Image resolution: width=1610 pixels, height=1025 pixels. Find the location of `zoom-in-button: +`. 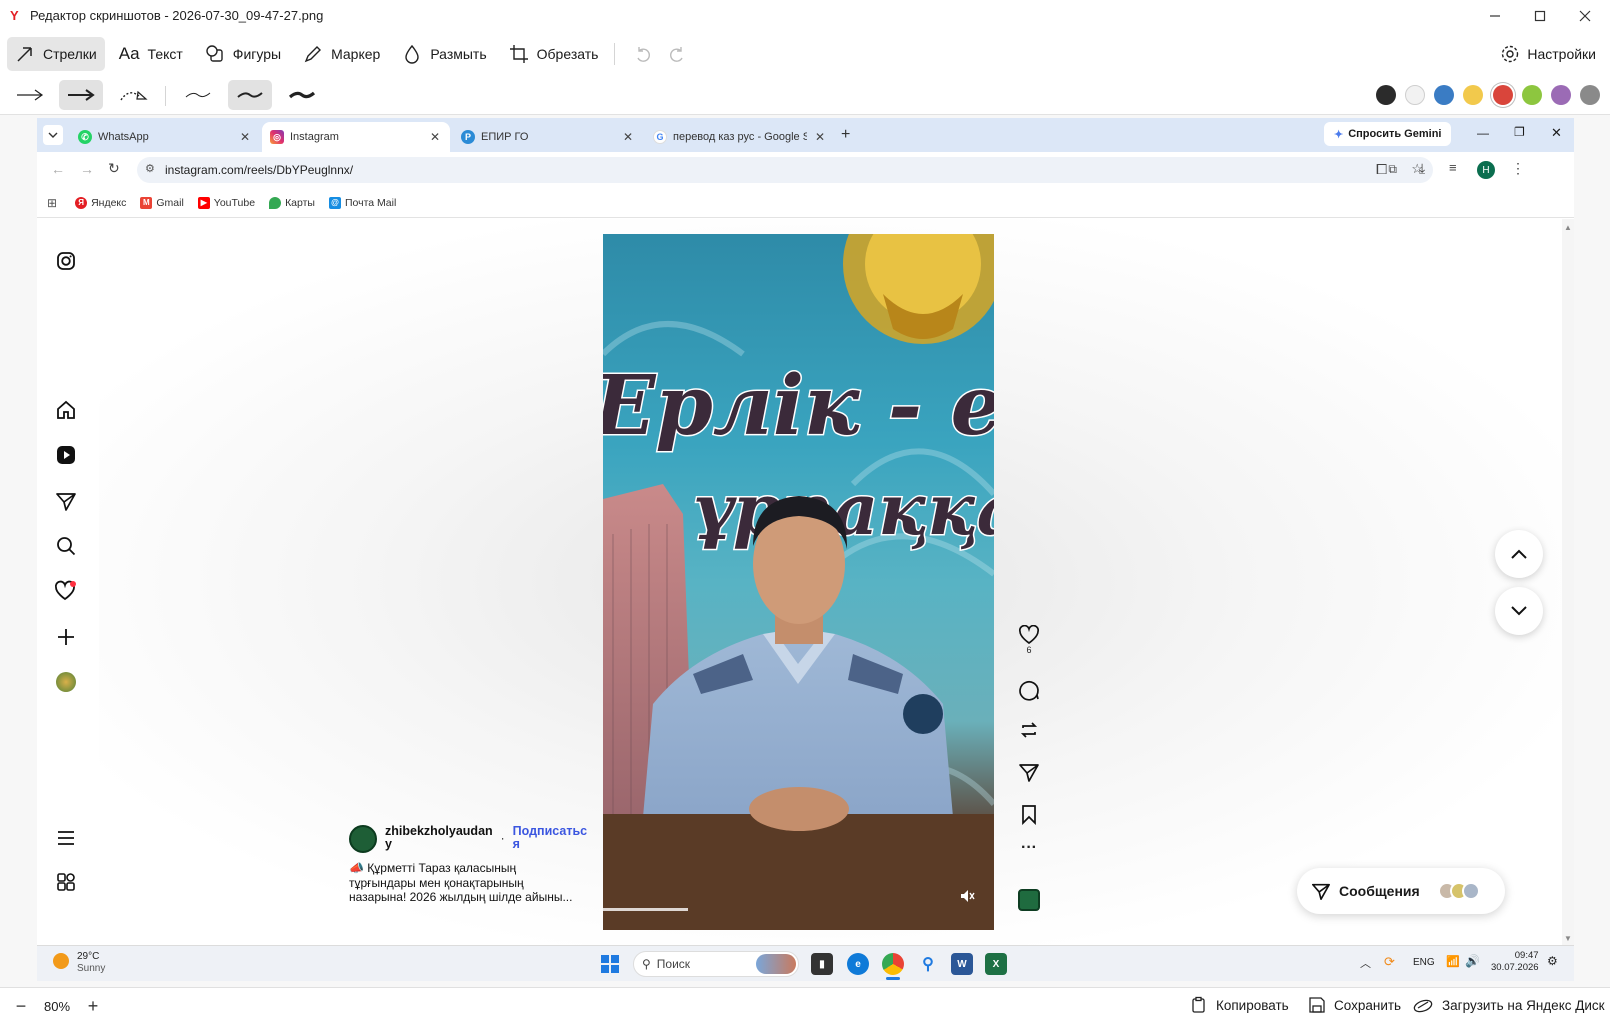

zoom-in-button: + is located at coordinates (93, 1007).